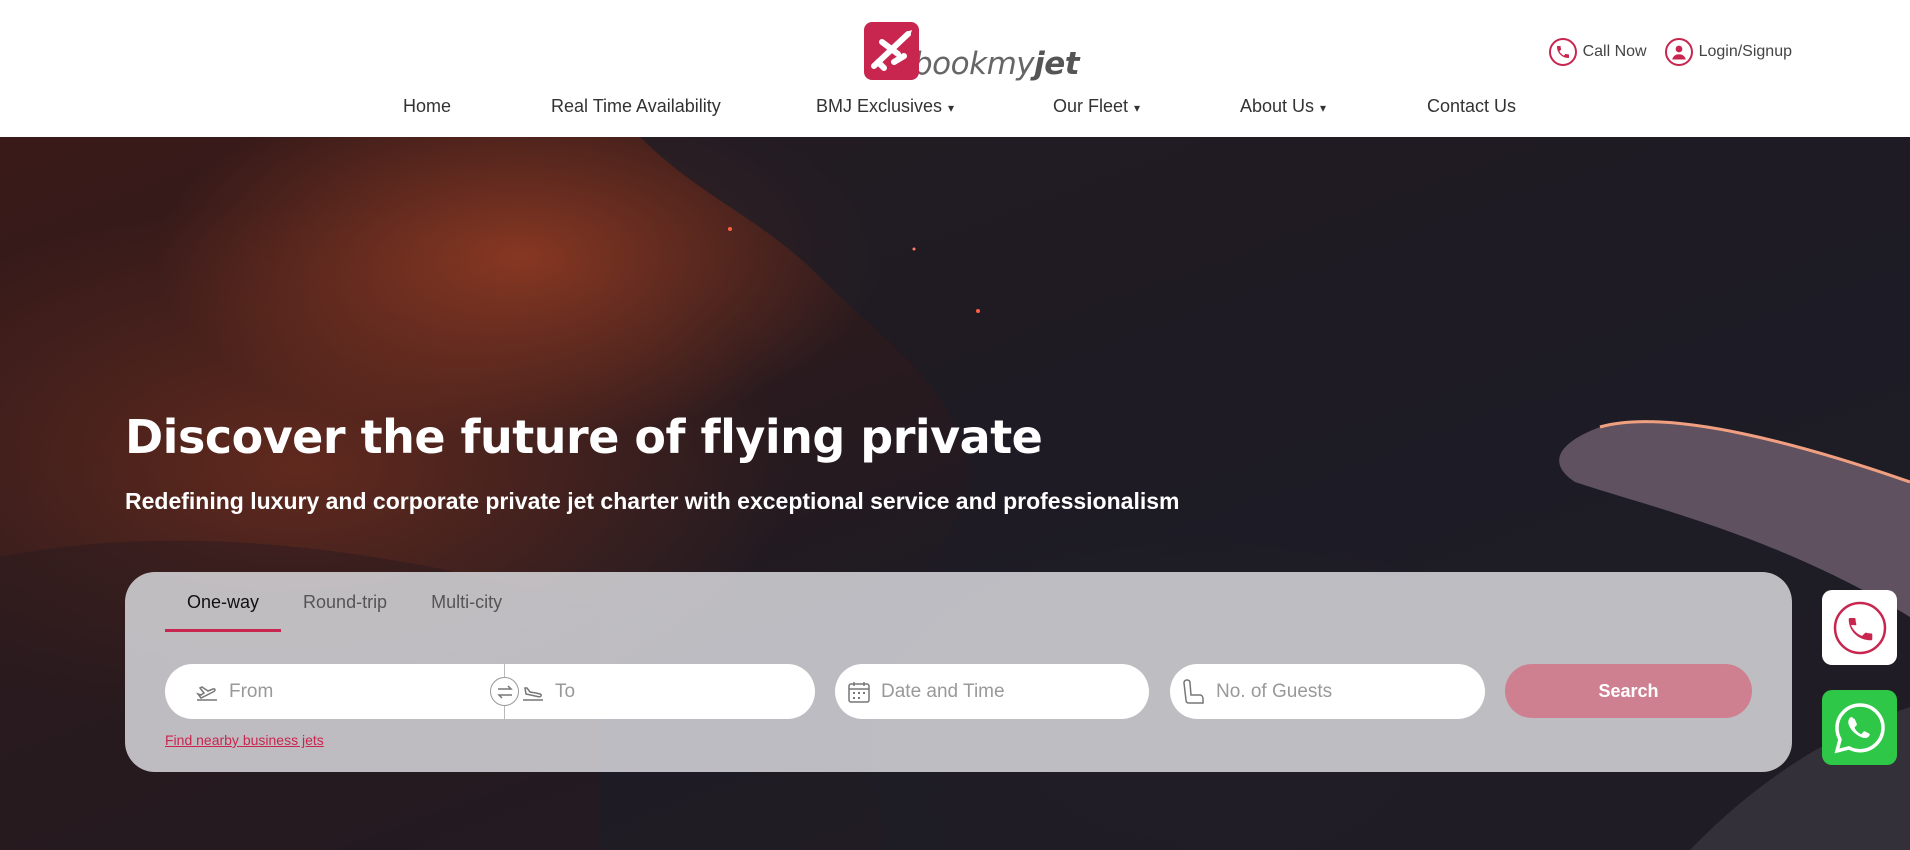 This screenshot has height=850, width=1910. I want to click on nav-bmj-exclusives: BMJ Exclusives ▾, so click(885, 106).